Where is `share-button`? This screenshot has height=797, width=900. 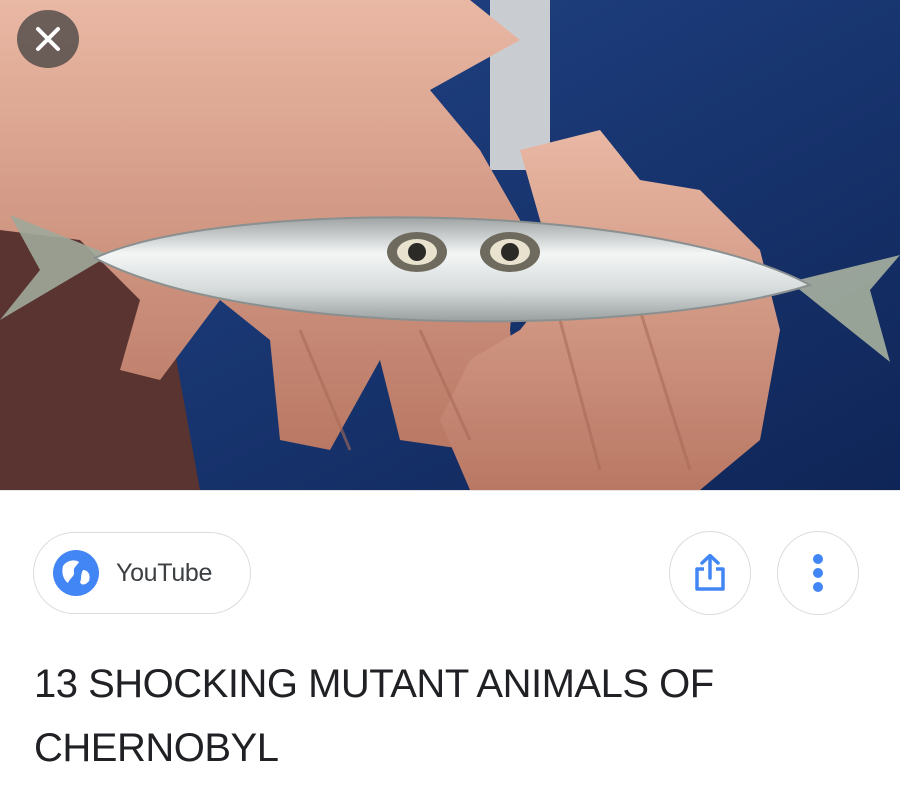 share-button is located at coordinates (710, 573).